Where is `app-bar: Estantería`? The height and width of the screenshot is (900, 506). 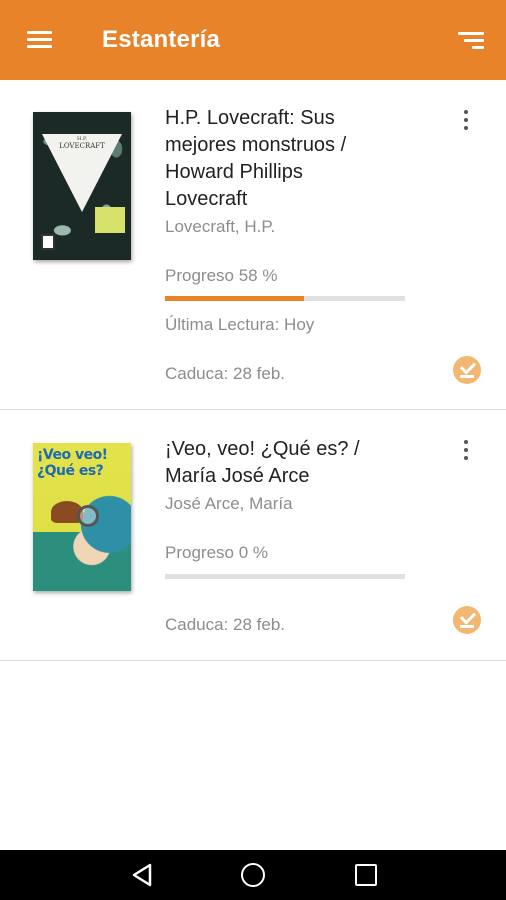
app-bar: Estantería is located at coordinates (253, 40).